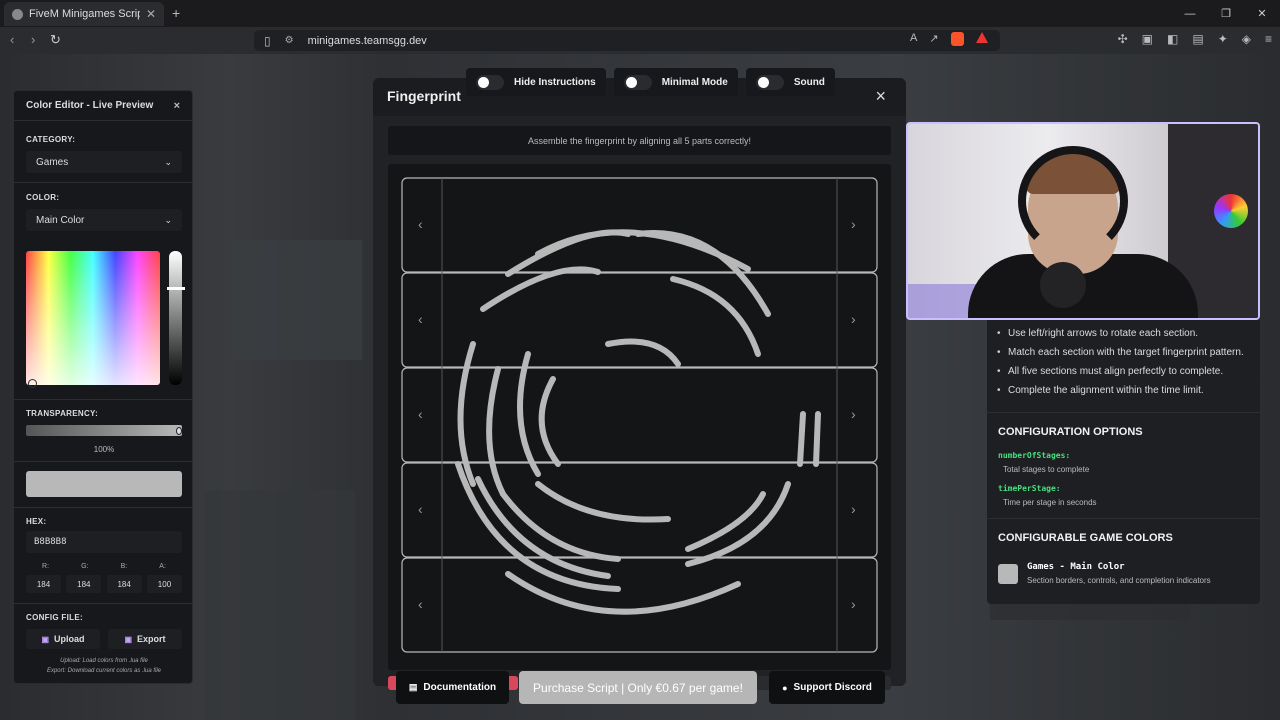  Describe the element at coordinates (175, 318) in the screenshot. I see `brightness-slider` at that location.